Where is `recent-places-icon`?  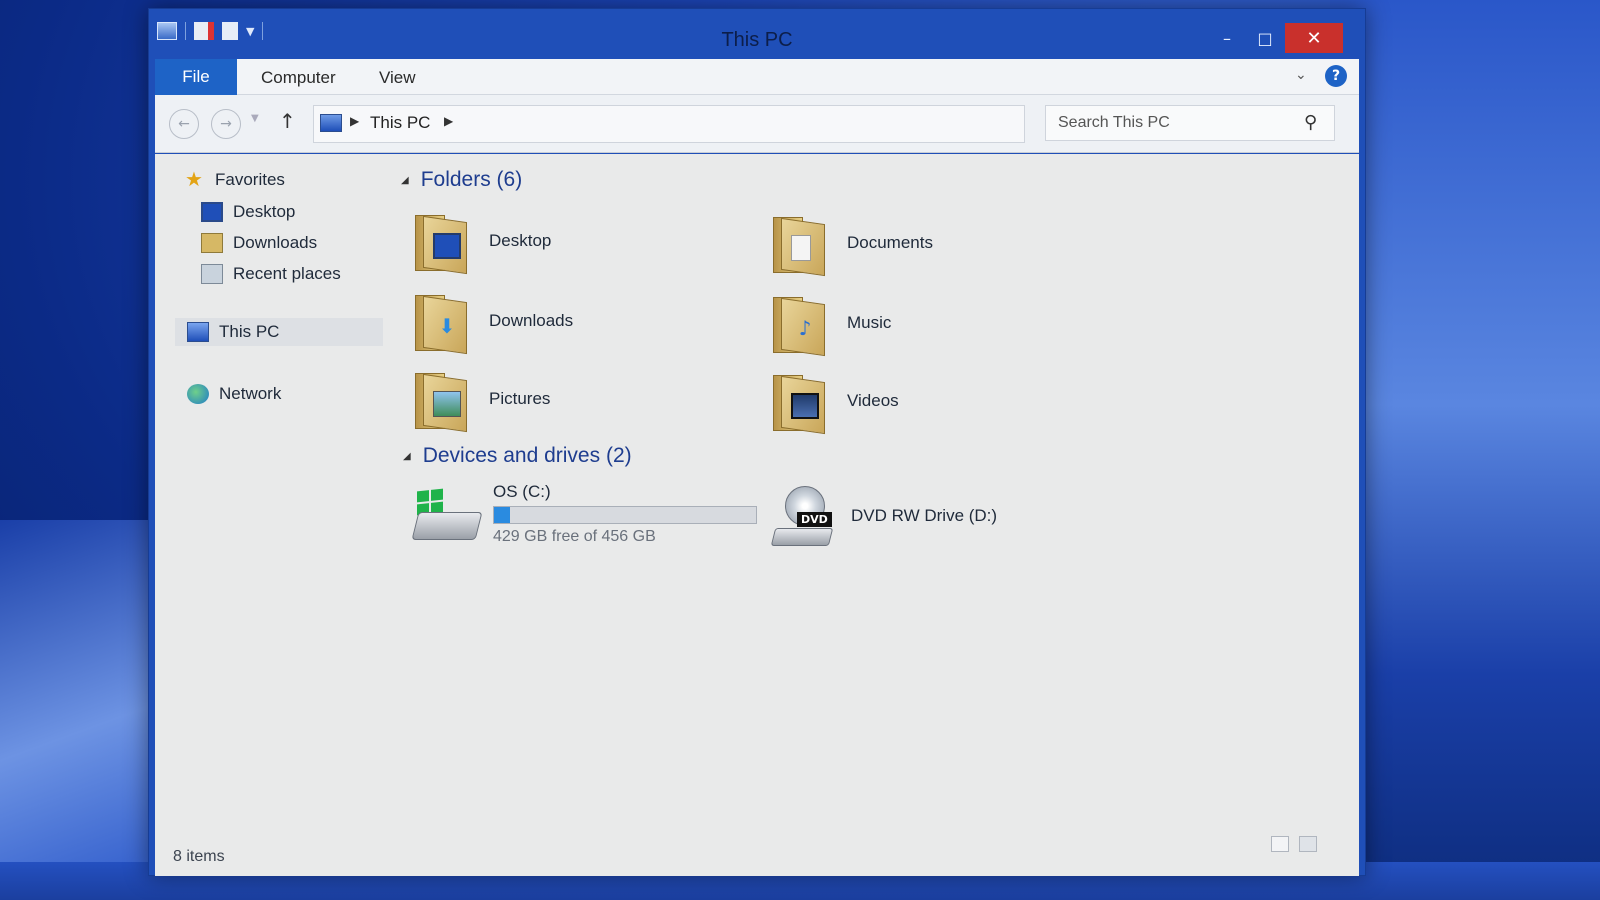
recent-places-icon is located at coordinates (212, 274).